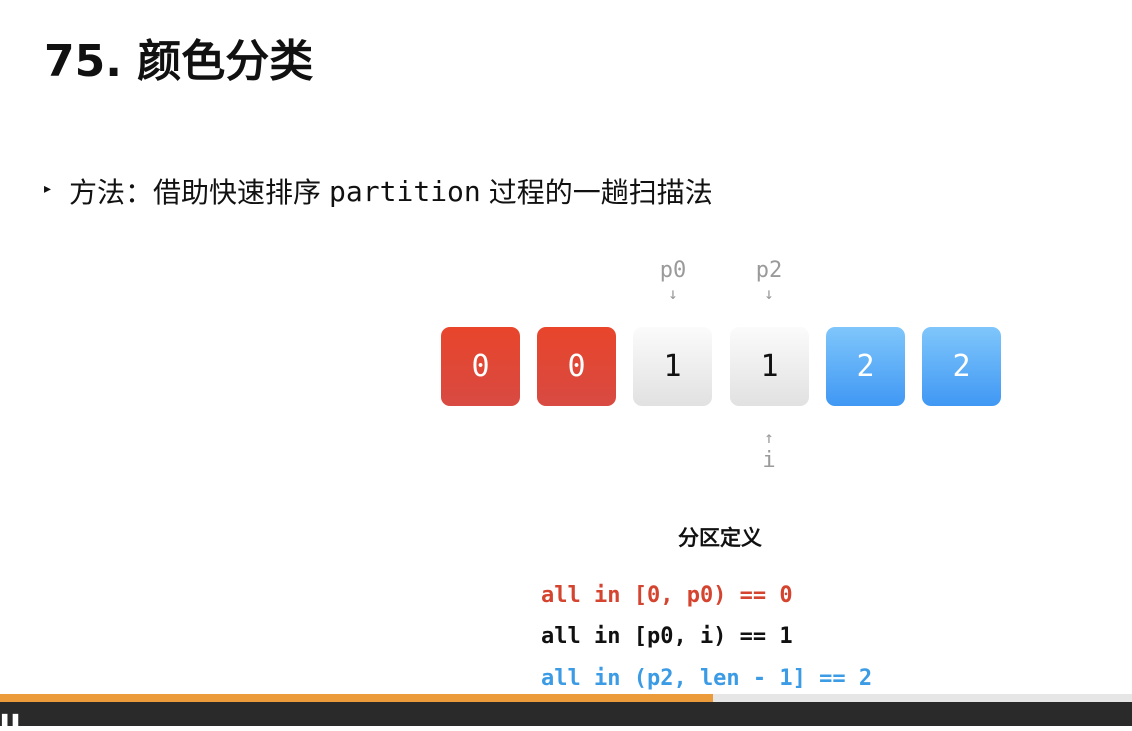 This screenshot has width=1132, height=731. What do you see at coordinates (179, 61) in the screenshot?
I see `slide-title: 75. 颜色分类` at bounding box center [179, 61].